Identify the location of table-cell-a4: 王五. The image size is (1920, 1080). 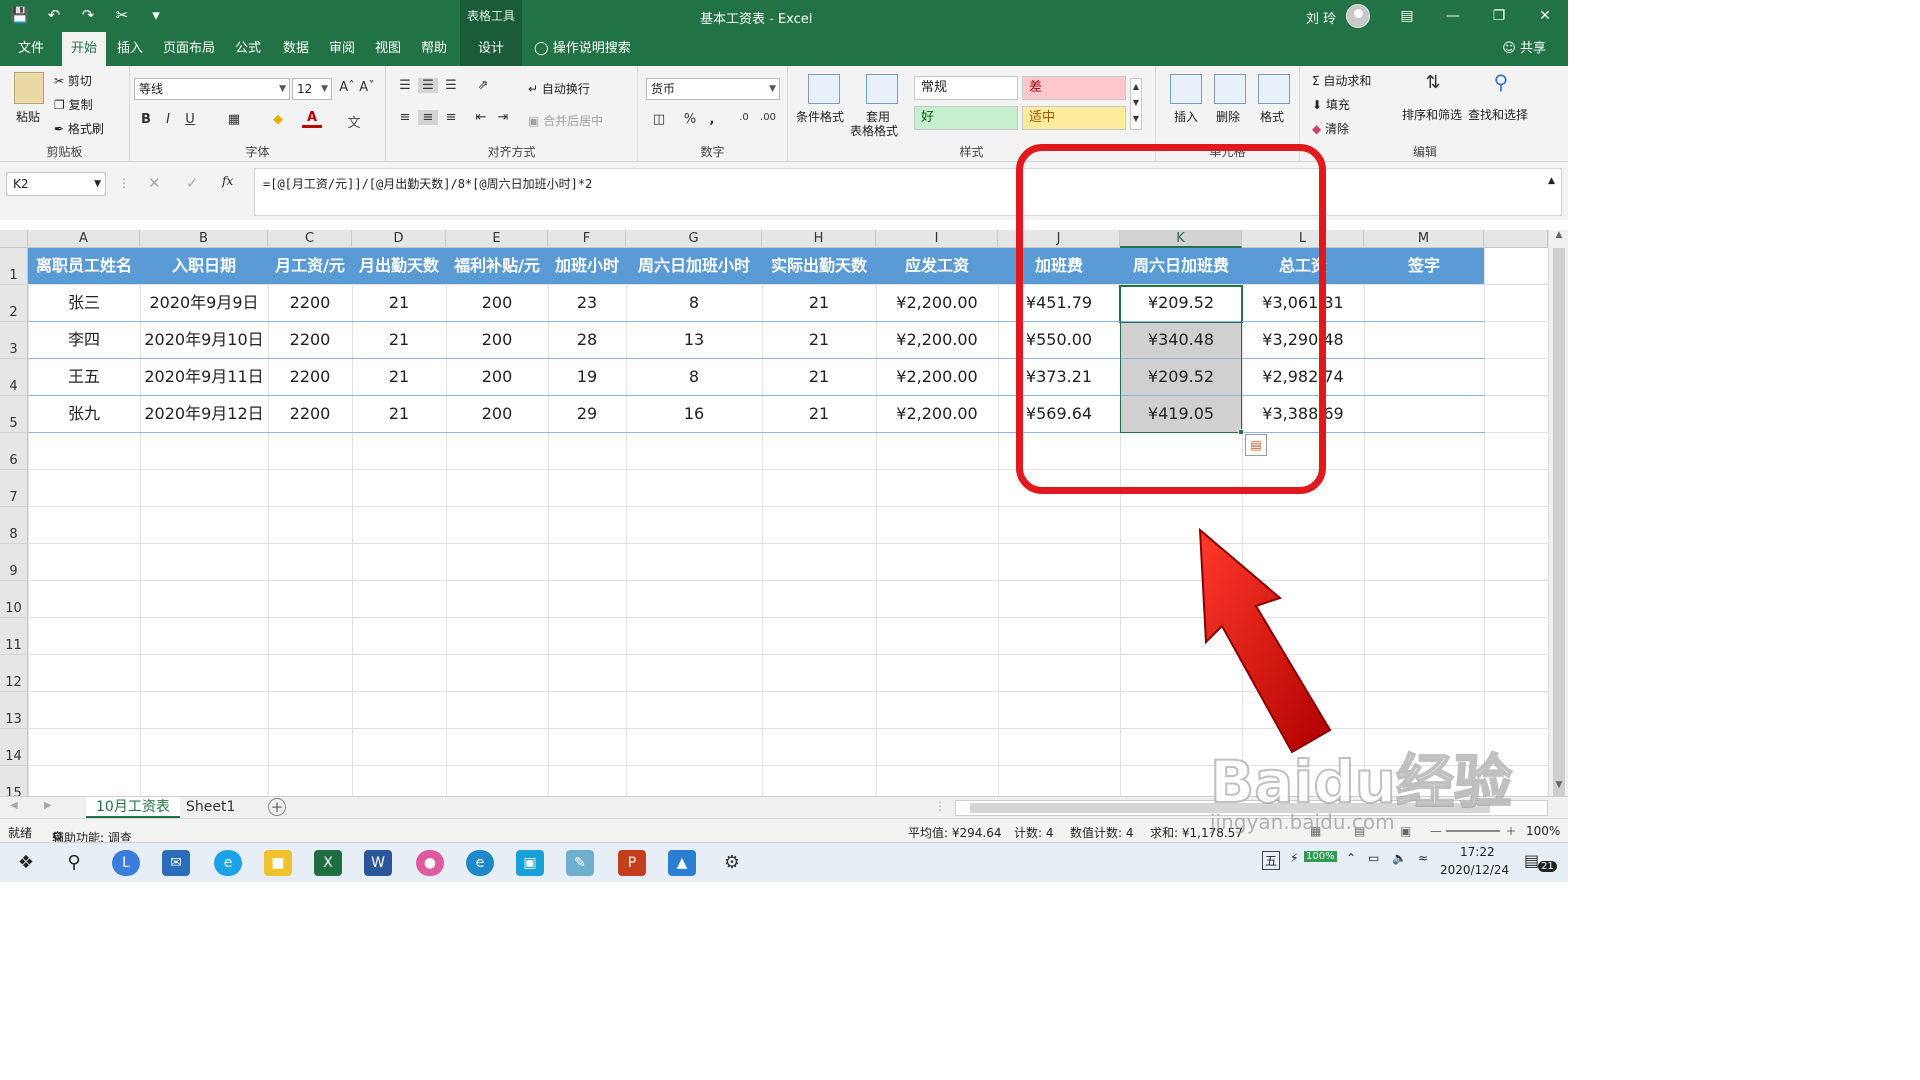
(84, 377).